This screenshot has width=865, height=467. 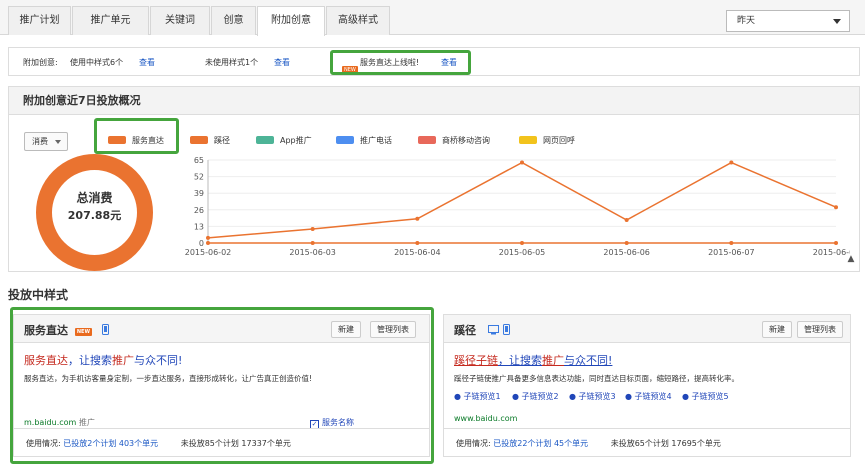 I want to click on x-tick-label: 2015-06-07, so click(x=731, y=252).